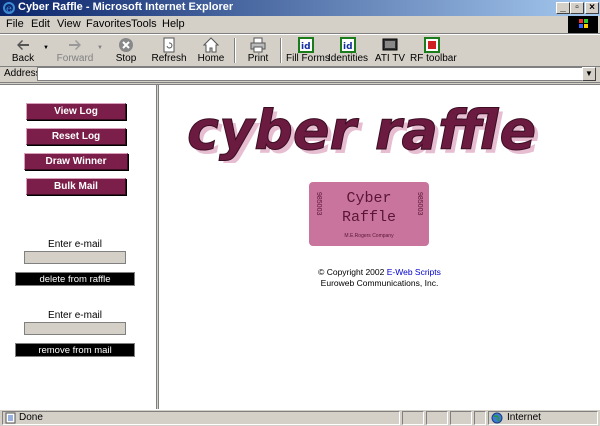 The image size is (600, 426). What do you see at coordinates (583, 24) in the screenshot?
I see `windows-logo-icon` at bounding box center [583, 24].